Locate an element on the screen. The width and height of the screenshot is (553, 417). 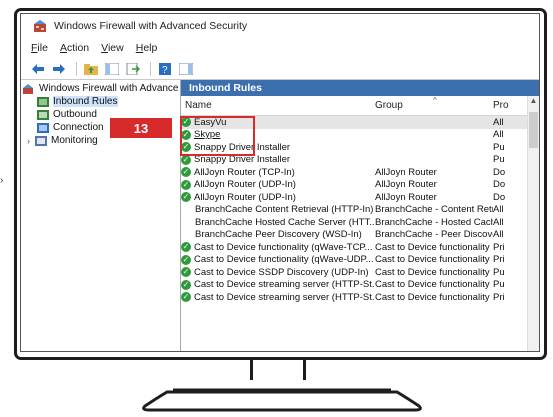
arrow-right-icon is located at coordinates (59, 68).